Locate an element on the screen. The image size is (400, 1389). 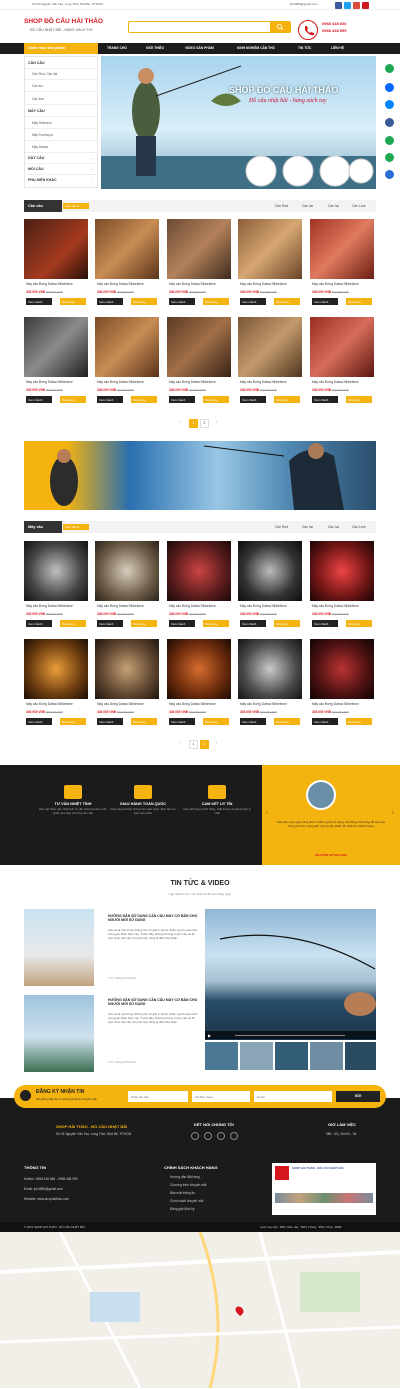
play-icon: ▶ is located at coordinates (209, 1035).